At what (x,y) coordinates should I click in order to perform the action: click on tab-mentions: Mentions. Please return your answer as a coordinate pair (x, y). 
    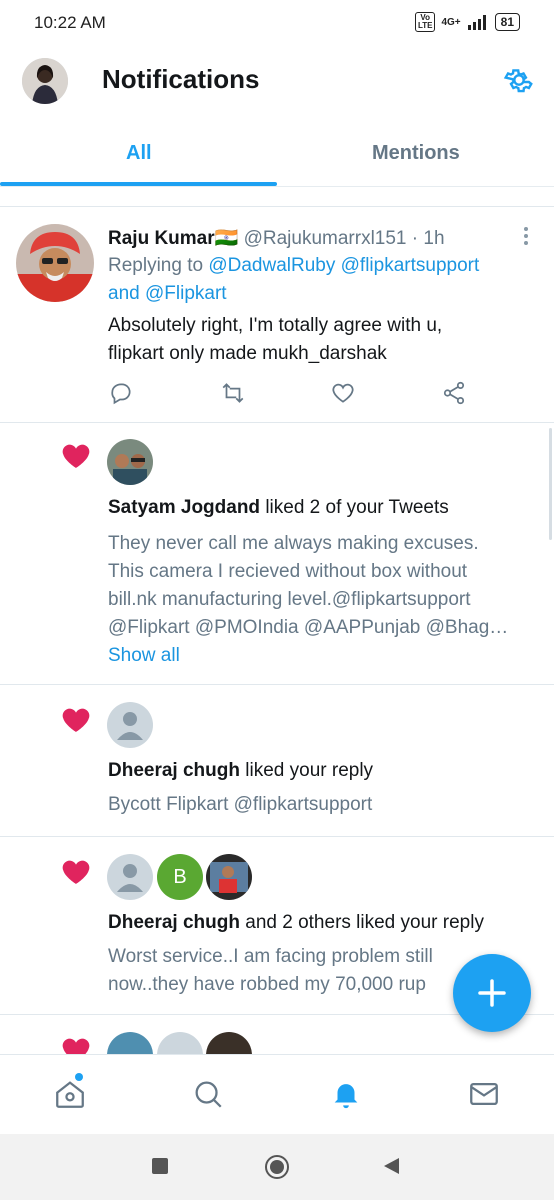
    Looking at the image, I should click on (416, 153).